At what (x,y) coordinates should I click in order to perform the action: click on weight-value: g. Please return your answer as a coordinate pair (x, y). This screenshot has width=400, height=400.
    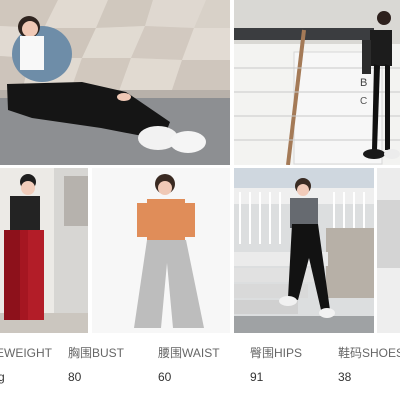
    Looking at the image, I should click on (2, 377).